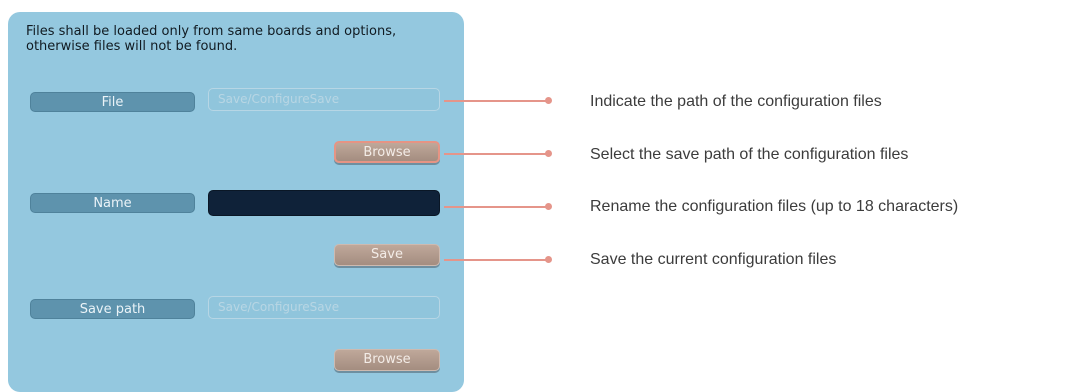  Describe the element at coordinates (713, 259) in the screenshot. I see `annotation-save: Save the current configuration files` at that location.